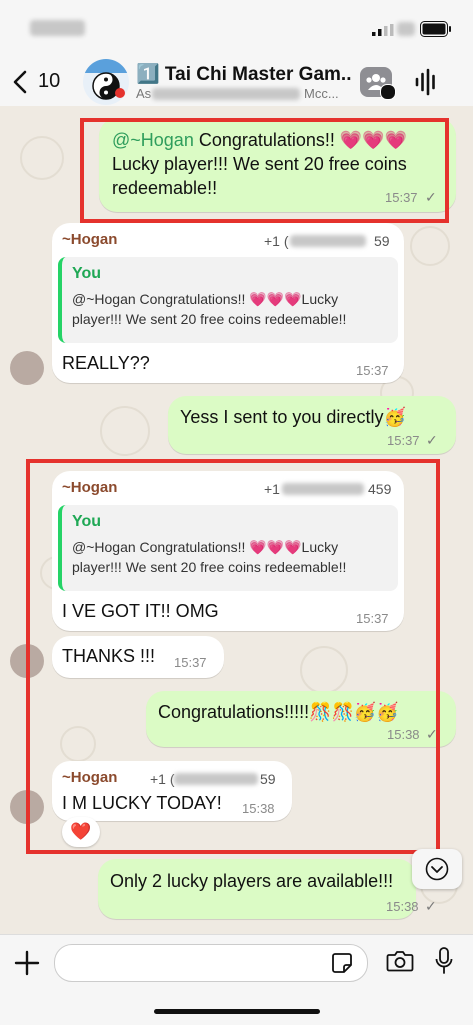 This screenshot has height=1025, width=473. I want to click on message-text: REALLY??, so click(106, 363).